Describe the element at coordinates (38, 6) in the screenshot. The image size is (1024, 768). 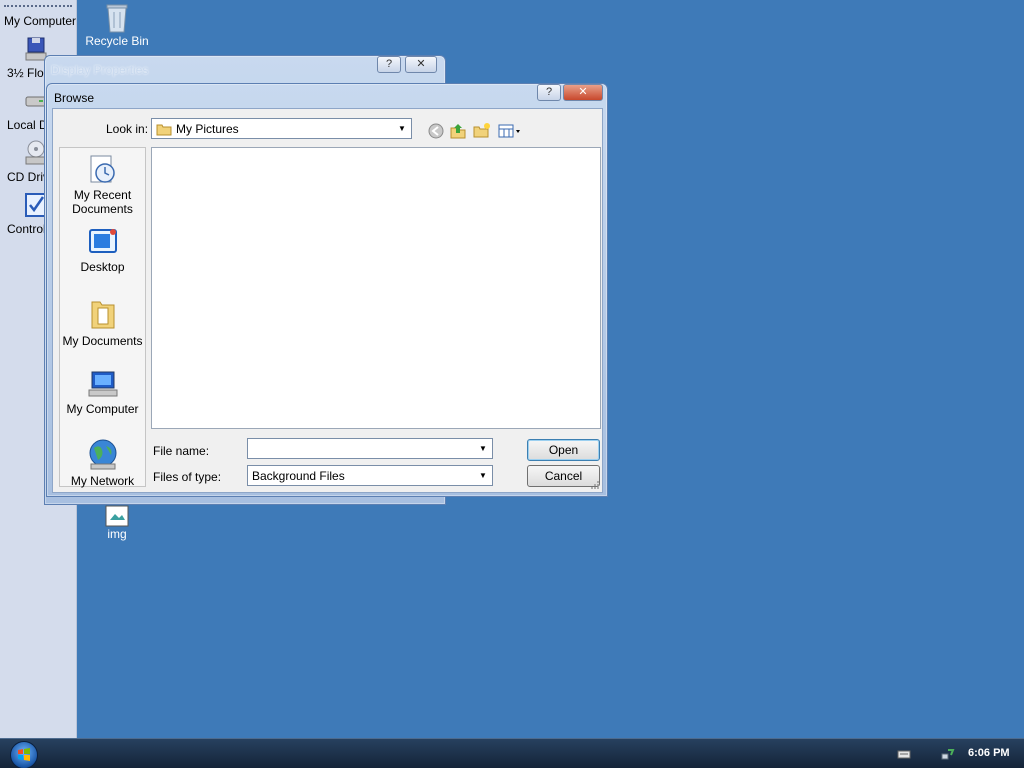
I see `panel-grip` at that location.